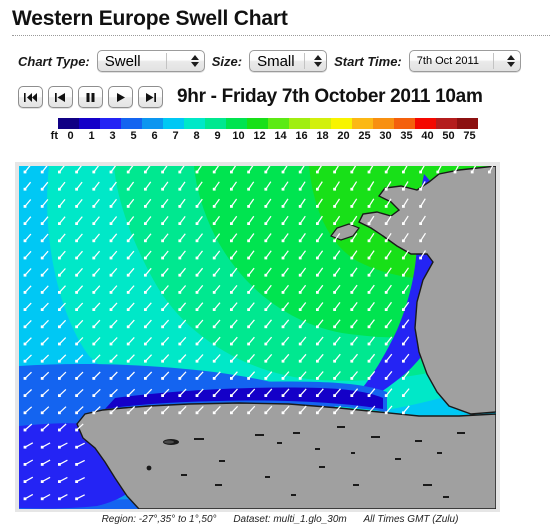 The width and height of the screenshot is (560, 532). What do you see at coordinates (175, 136) in the screenshot?
I see `color-scale-tick: 7` at bounding box center [175, 136].